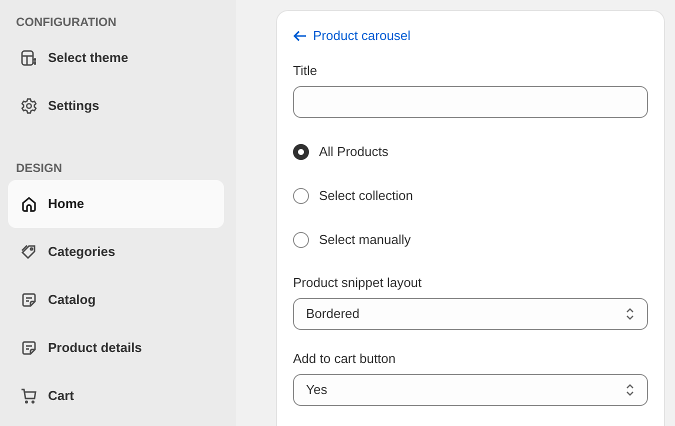  Describe the element at coordinates (116, 348) in the screenshot. I see `sidebar-item: Product details` at that location.